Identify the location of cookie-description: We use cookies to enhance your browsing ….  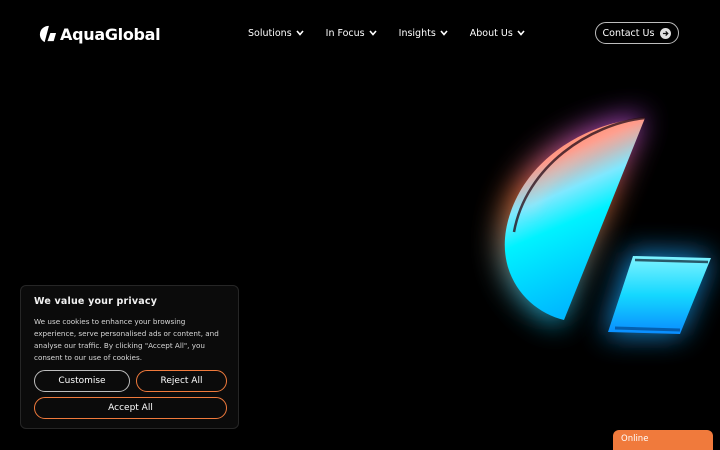
(126, 339).